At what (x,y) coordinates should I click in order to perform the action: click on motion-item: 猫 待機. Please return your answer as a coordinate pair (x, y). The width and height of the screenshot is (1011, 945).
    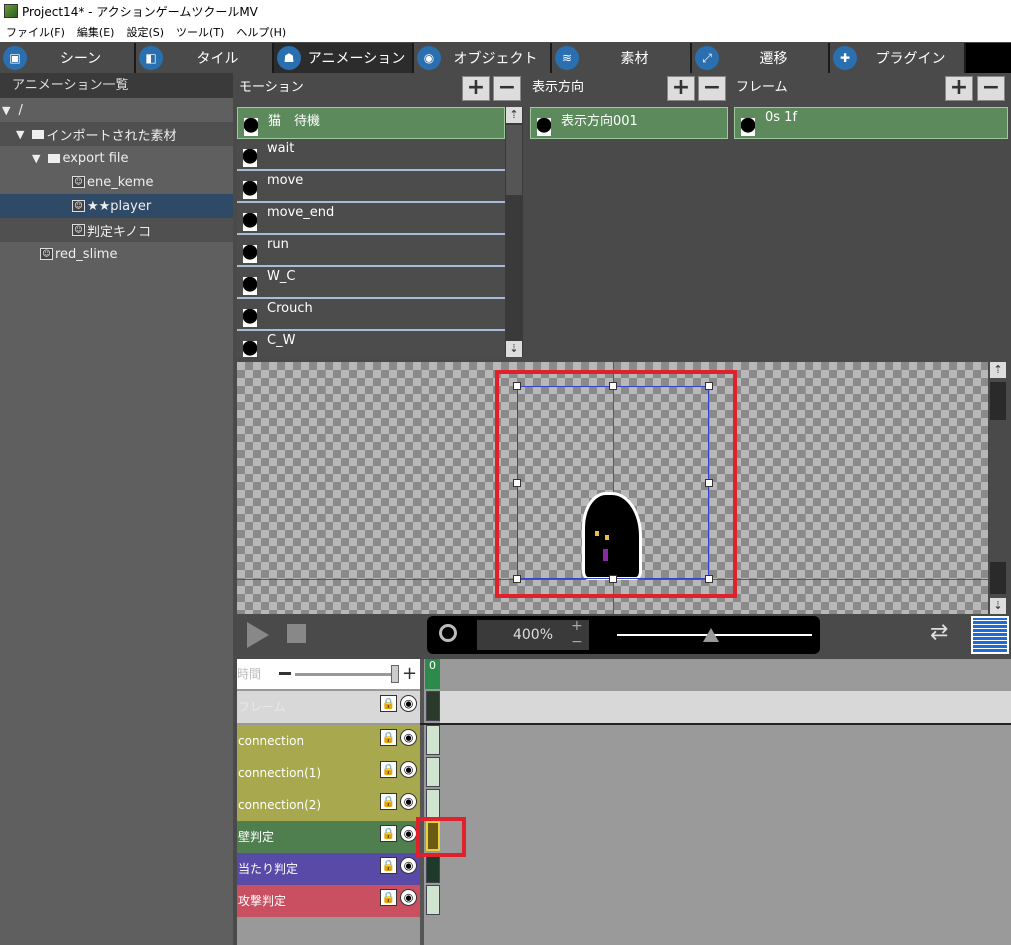
    Looking at the image, I should click on (371, 123).